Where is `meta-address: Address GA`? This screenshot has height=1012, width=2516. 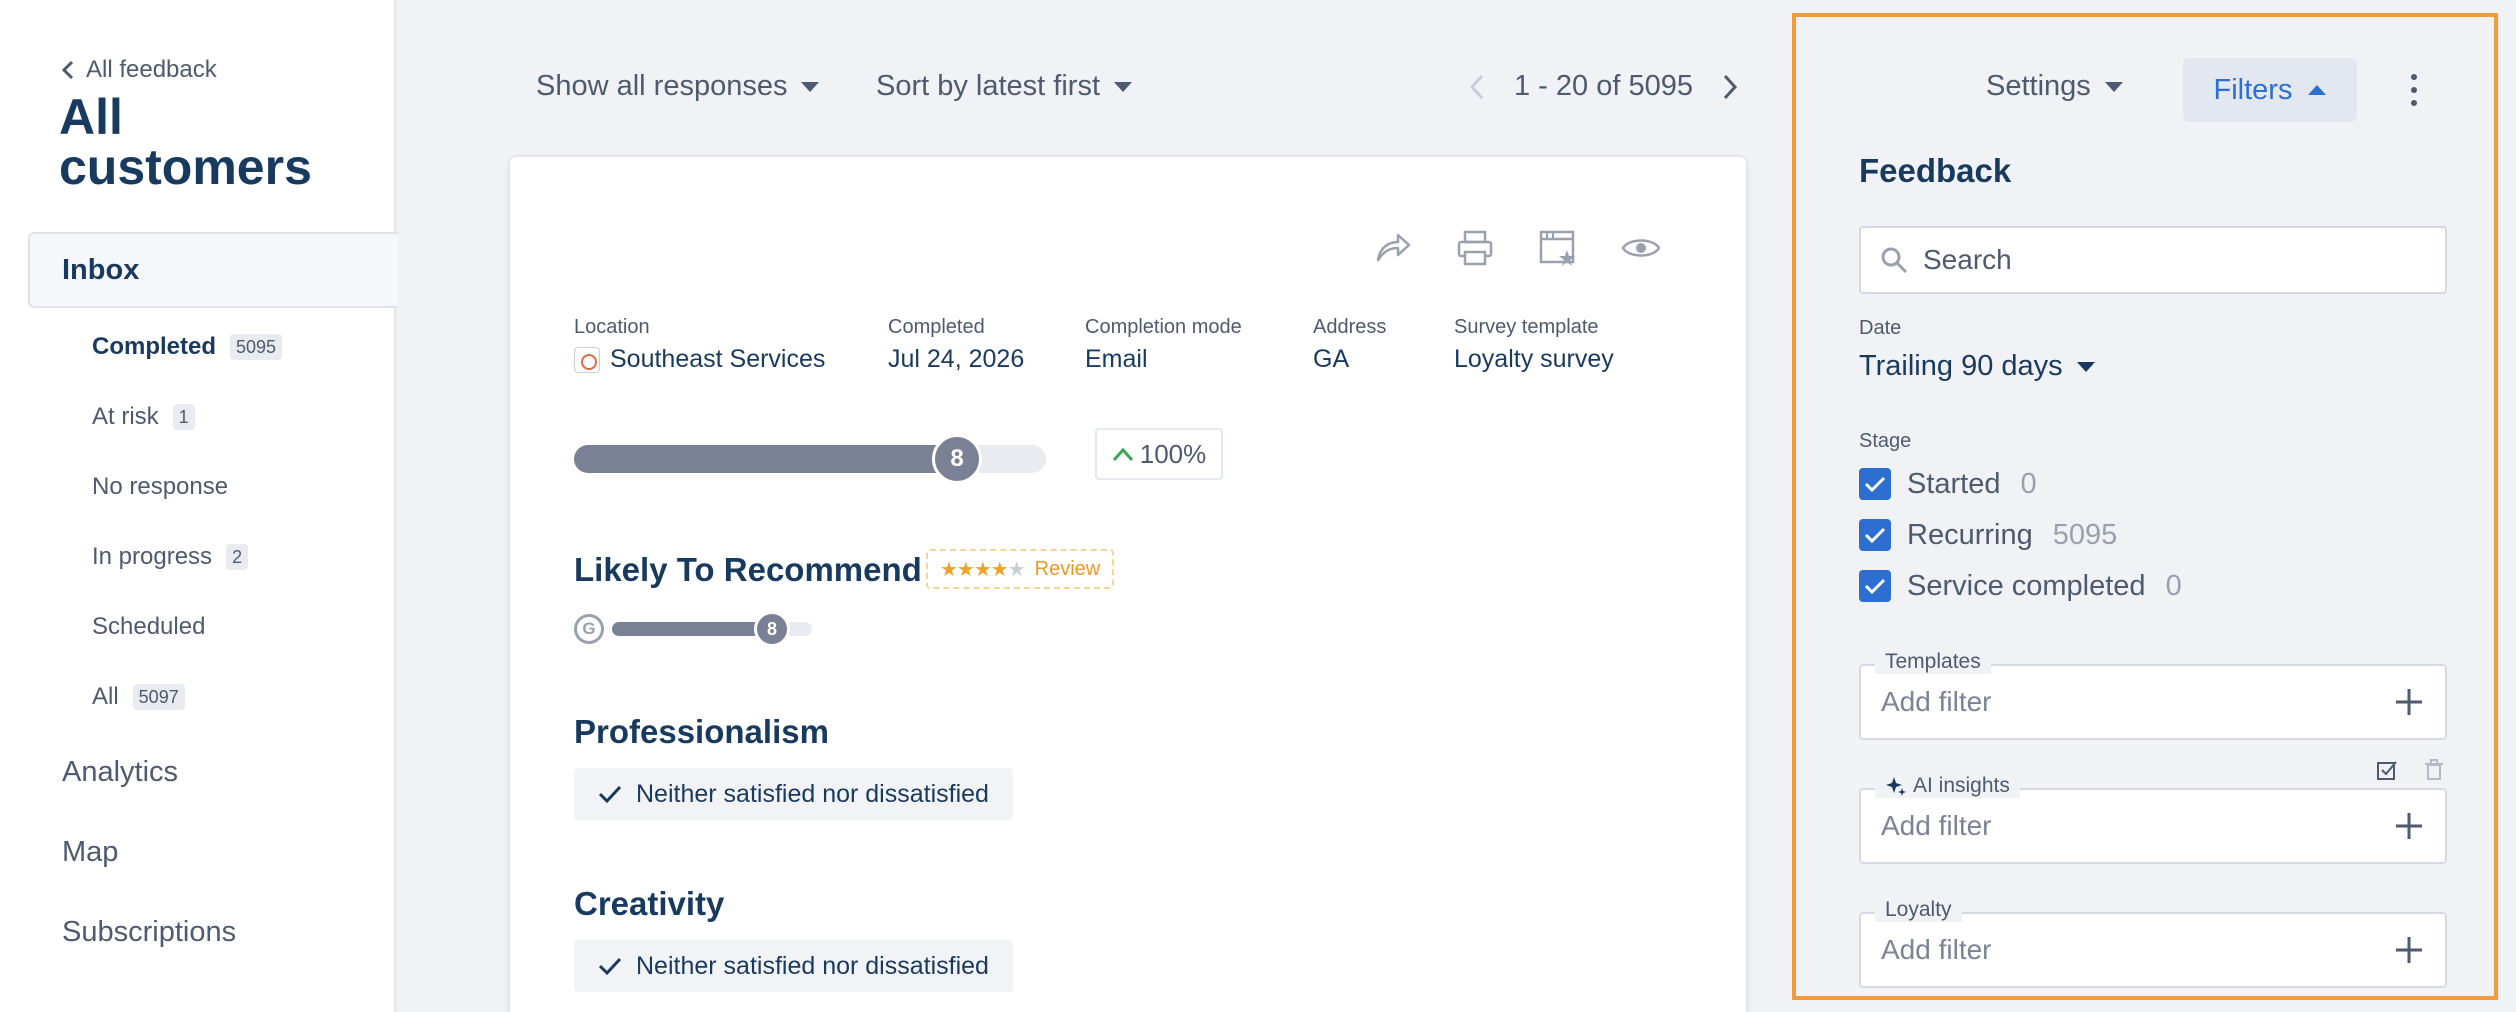 meta-address: Address GA is located at coordinates (1349, 345).